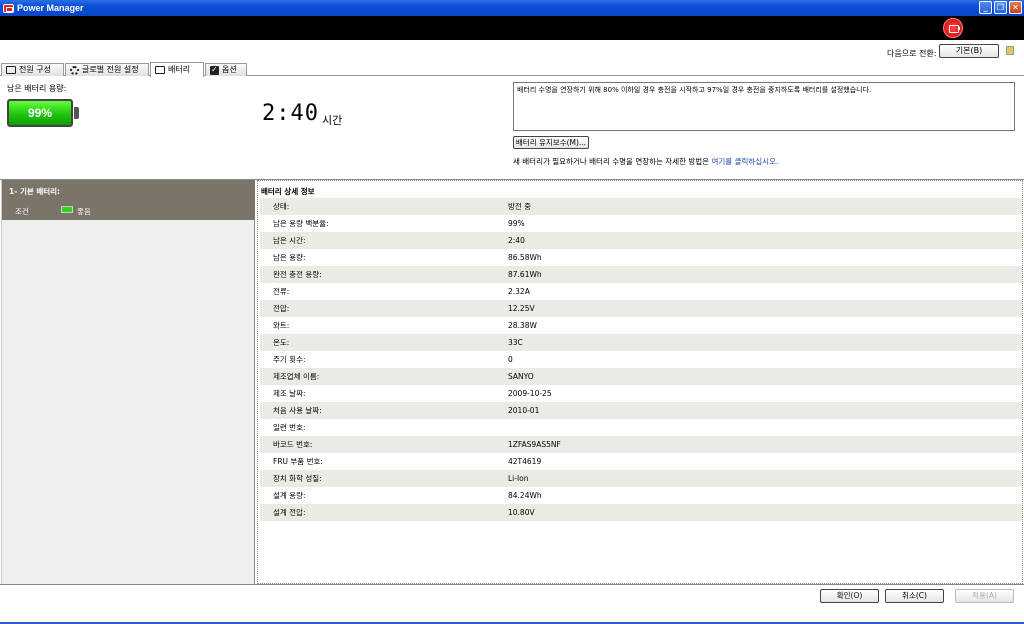 The image size is (1024, 624). I want to click on detail-value: 10.80V, so click(521, 512).